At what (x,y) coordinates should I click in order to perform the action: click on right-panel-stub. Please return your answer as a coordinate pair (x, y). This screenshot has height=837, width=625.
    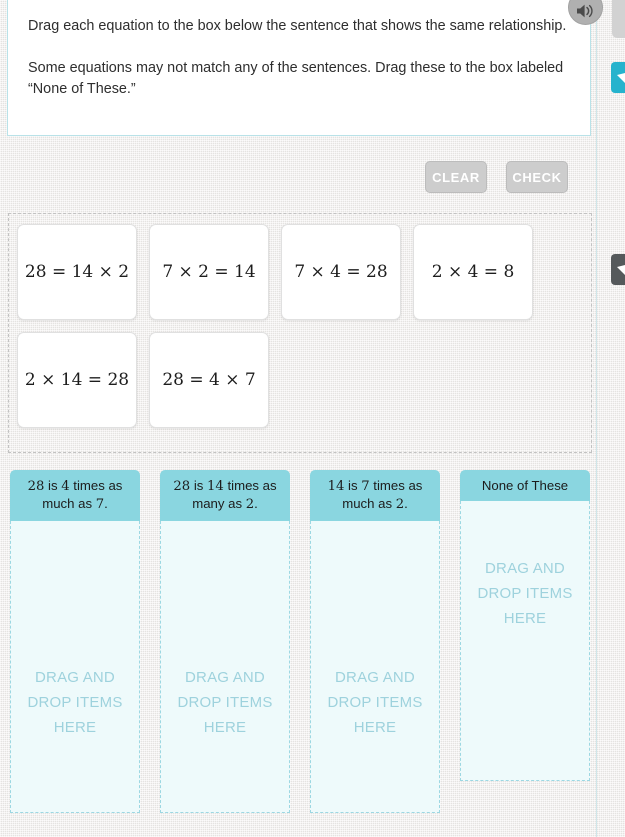
    Looking at the image, I should click on (618, 19).